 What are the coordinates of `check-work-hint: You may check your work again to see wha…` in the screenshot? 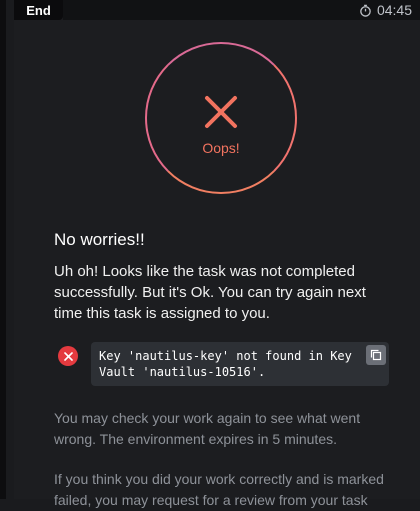 It's located at (207, 428).